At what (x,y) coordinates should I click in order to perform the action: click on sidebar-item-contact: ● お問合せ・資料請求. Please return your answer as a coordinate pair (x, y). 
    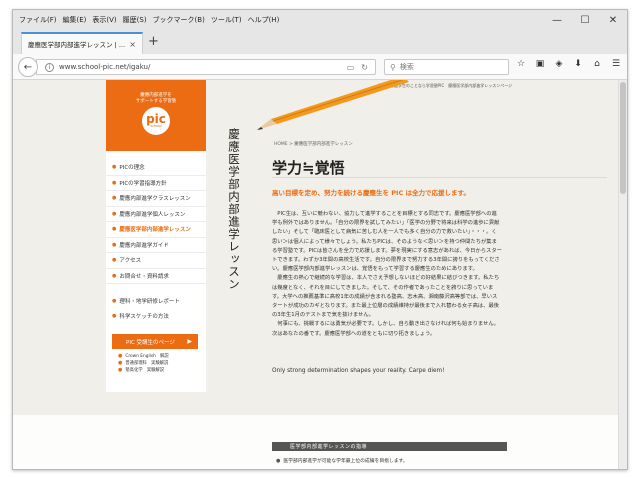
    Looking at the image, I should click on (156, 276).